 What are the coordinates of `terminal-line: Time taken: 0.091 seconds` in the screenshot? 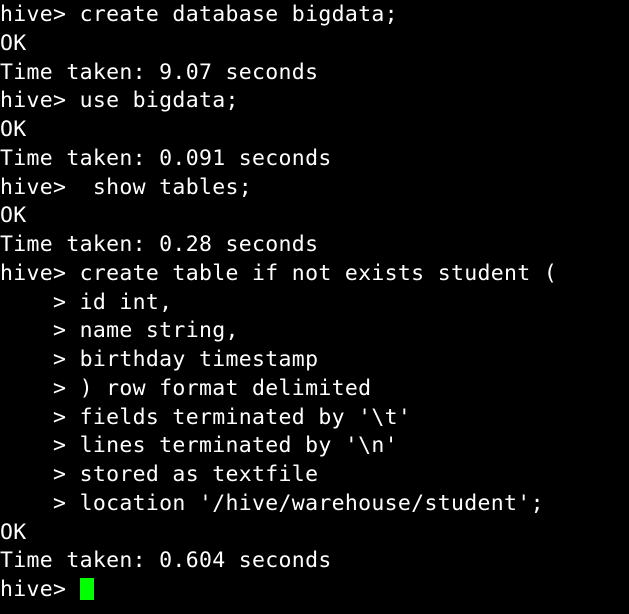 It's located at (166, 158).